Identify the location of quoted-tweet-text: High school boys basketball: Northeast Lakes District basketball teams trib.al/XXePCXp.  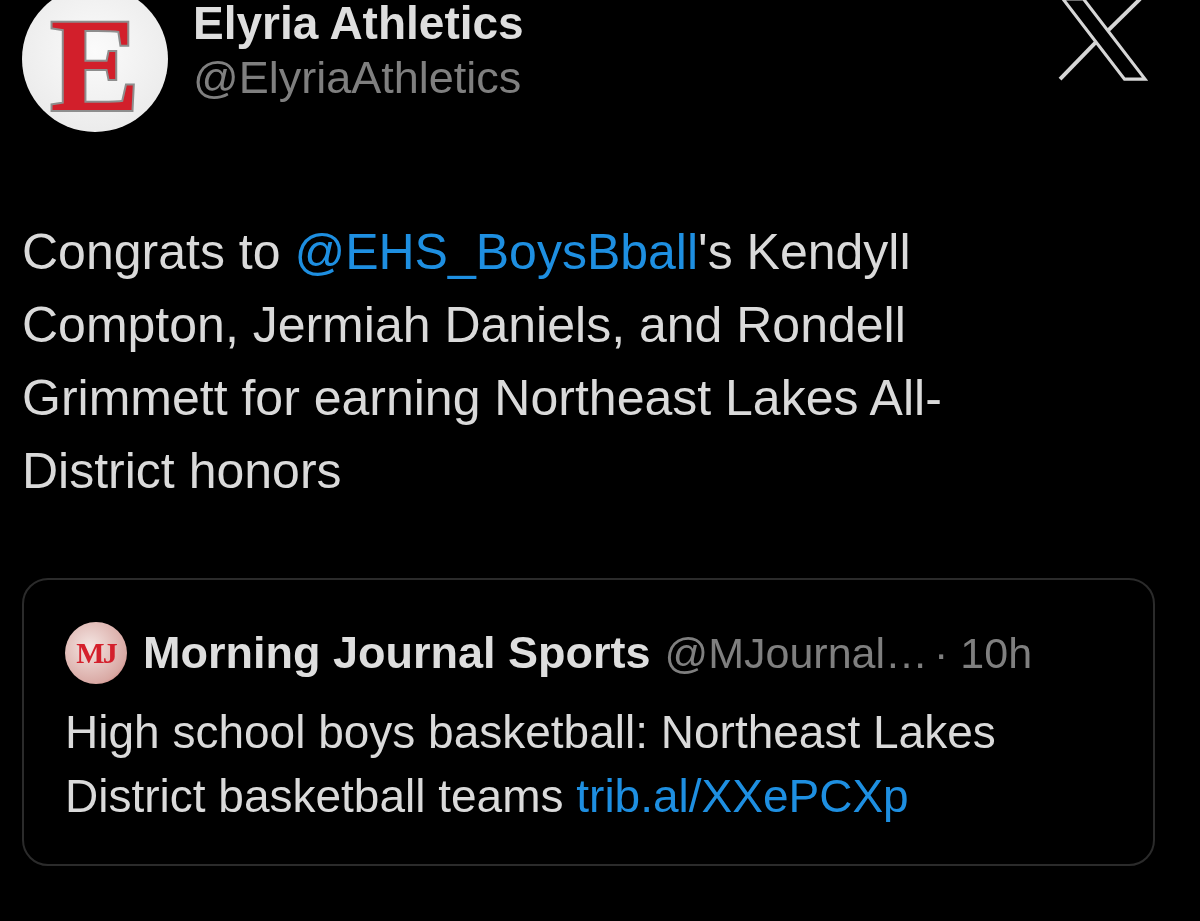
(531, 764).